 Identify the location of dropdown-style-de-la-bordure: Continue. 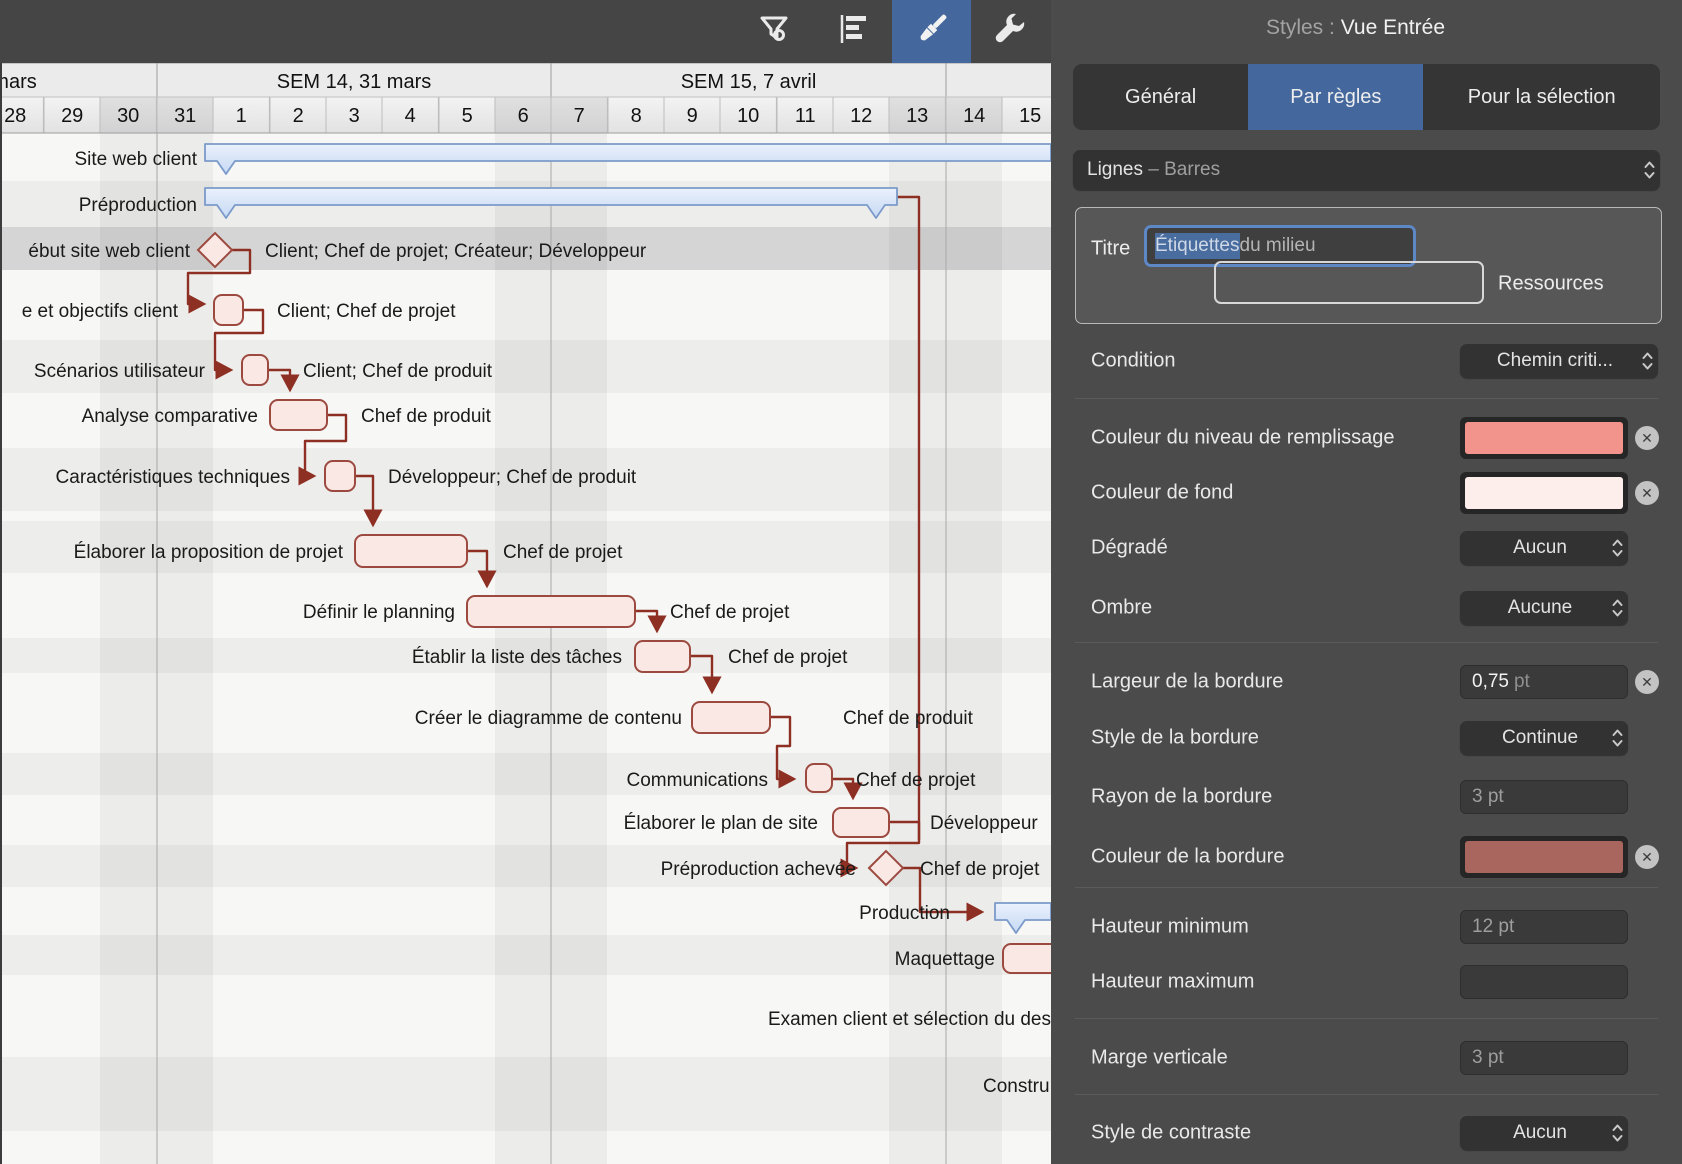
(1544, 738).